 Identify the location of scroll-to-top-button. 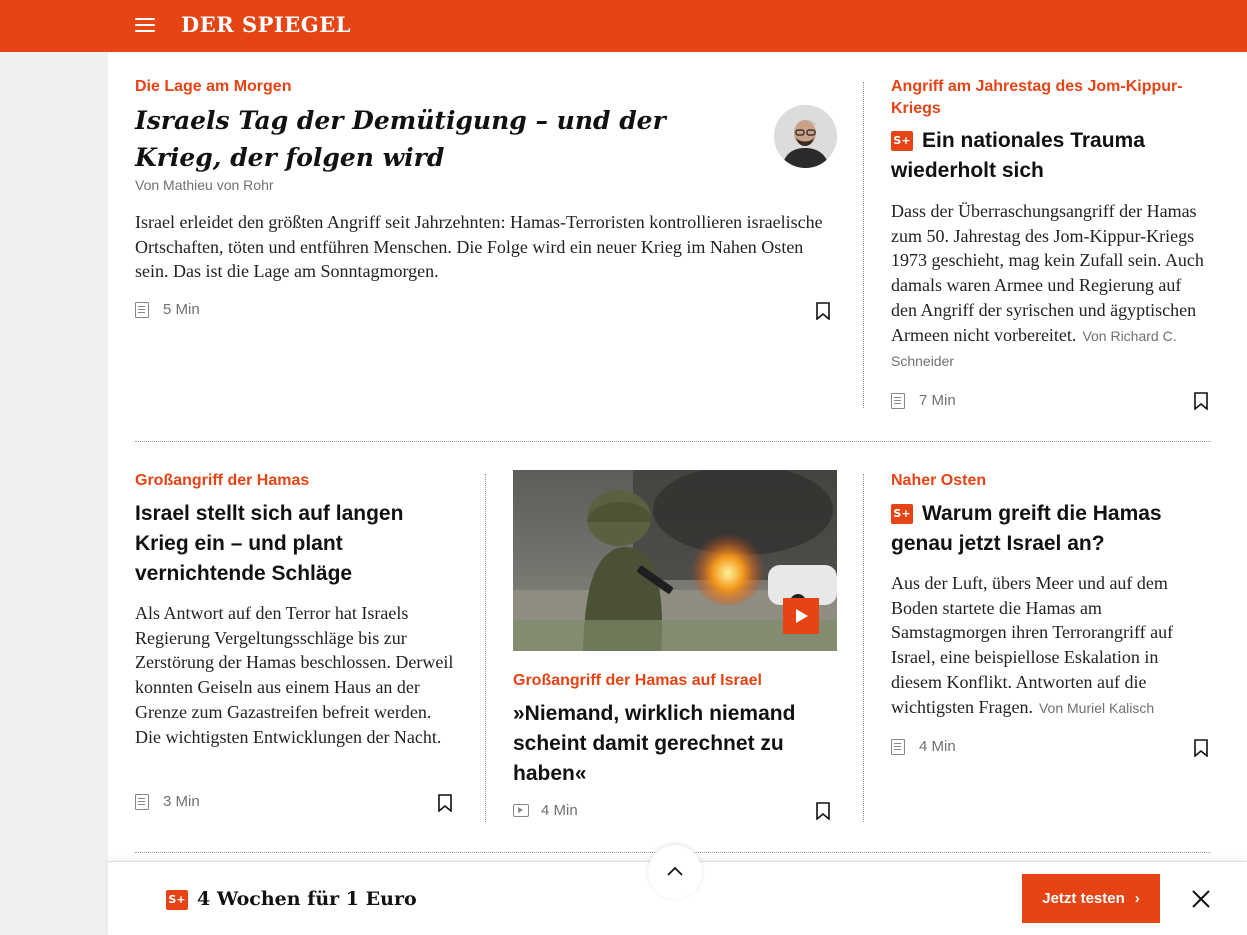
(675, 872).